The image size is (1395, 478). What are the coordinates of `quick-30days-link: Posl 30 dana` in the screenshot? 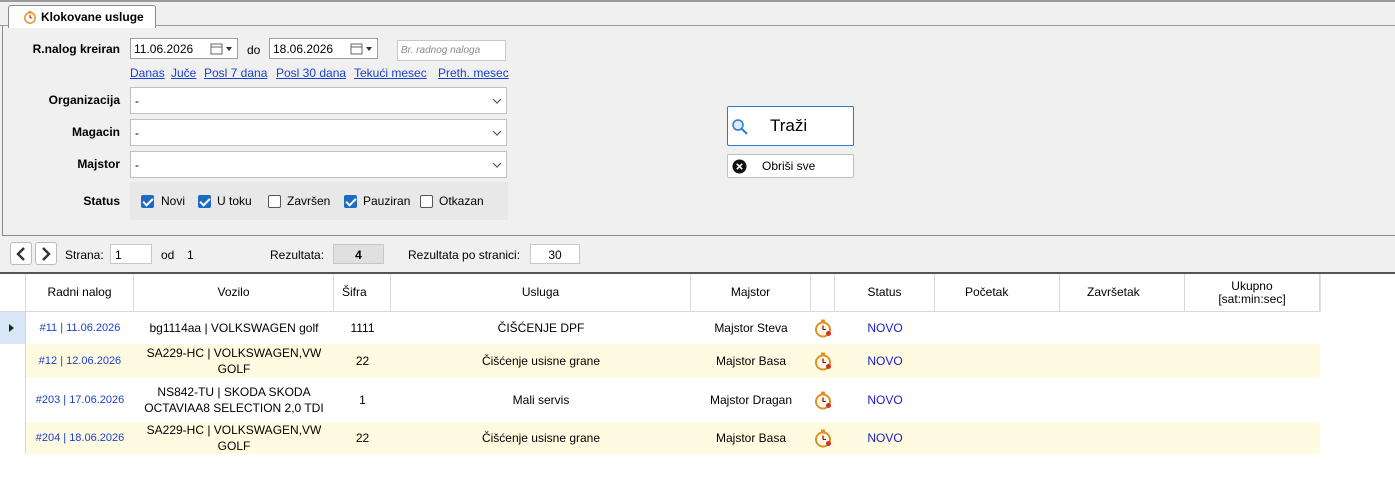 It's located at (311, 73).